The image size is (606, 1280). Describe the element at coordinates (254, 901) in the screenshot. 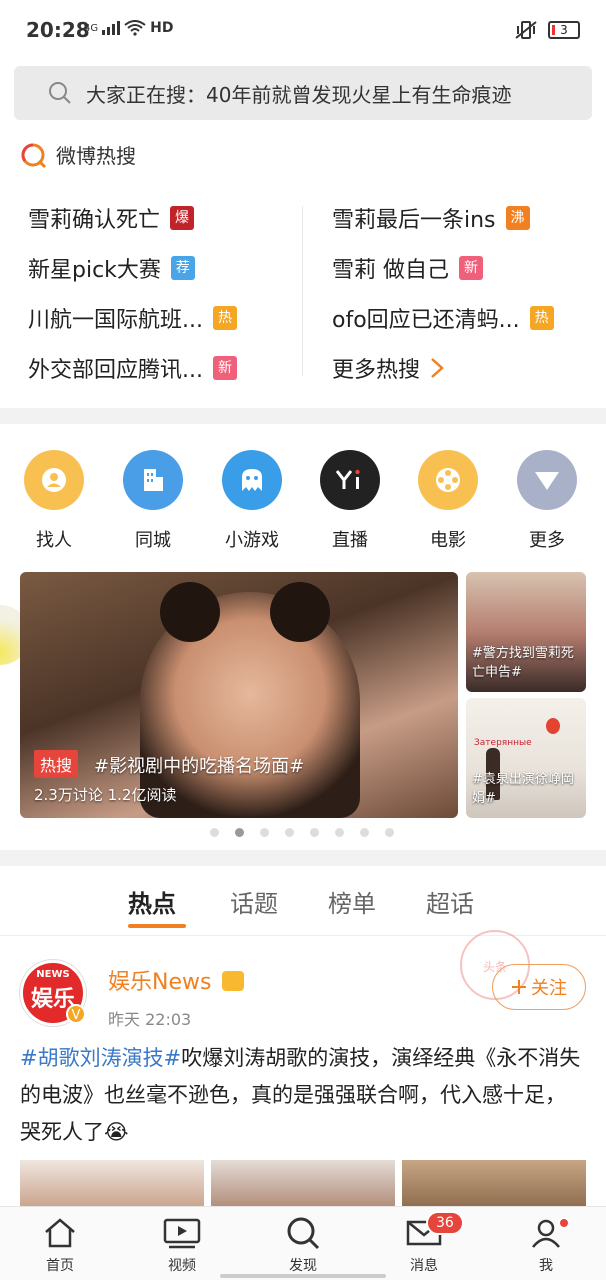

I see `tab-topics: 话题` at that location.